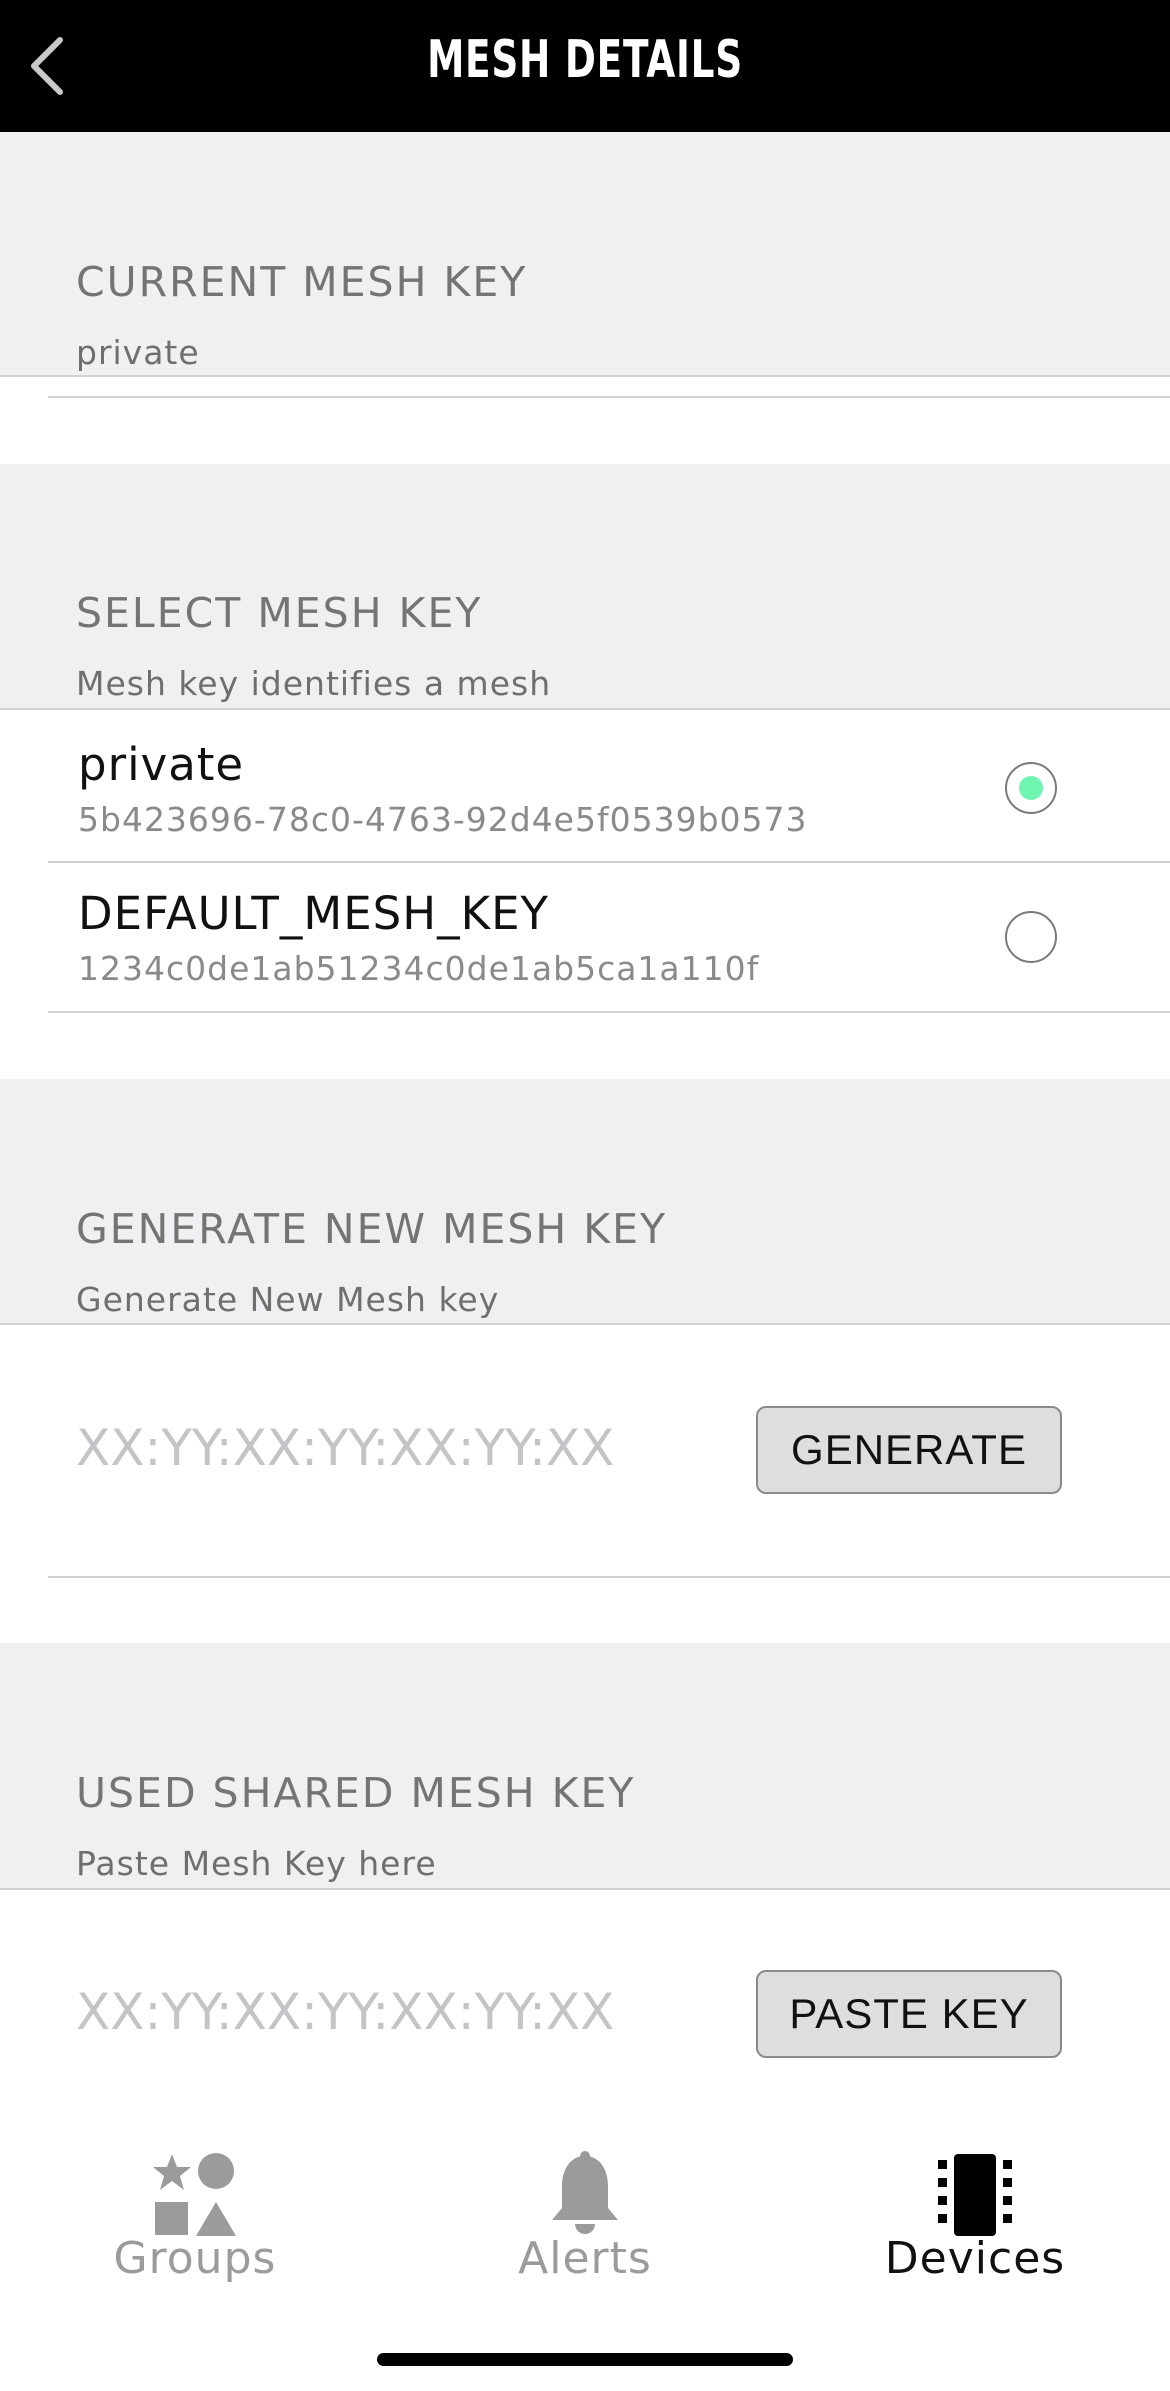  What do you see at coordinates (909, 2014) in the screenshot?
I see `paste-key-button: PASTE KEY` at bounding box center [909, 2014].